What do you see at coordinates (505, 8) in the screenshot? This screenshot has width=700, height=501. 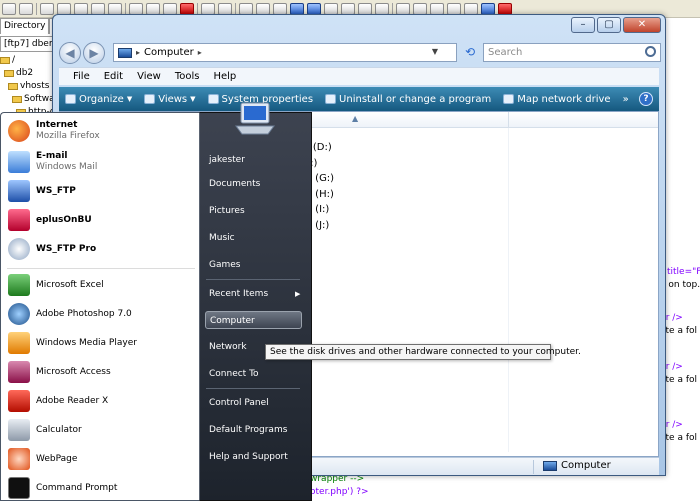 I see `close-icon` at bounding box center [505, 8].